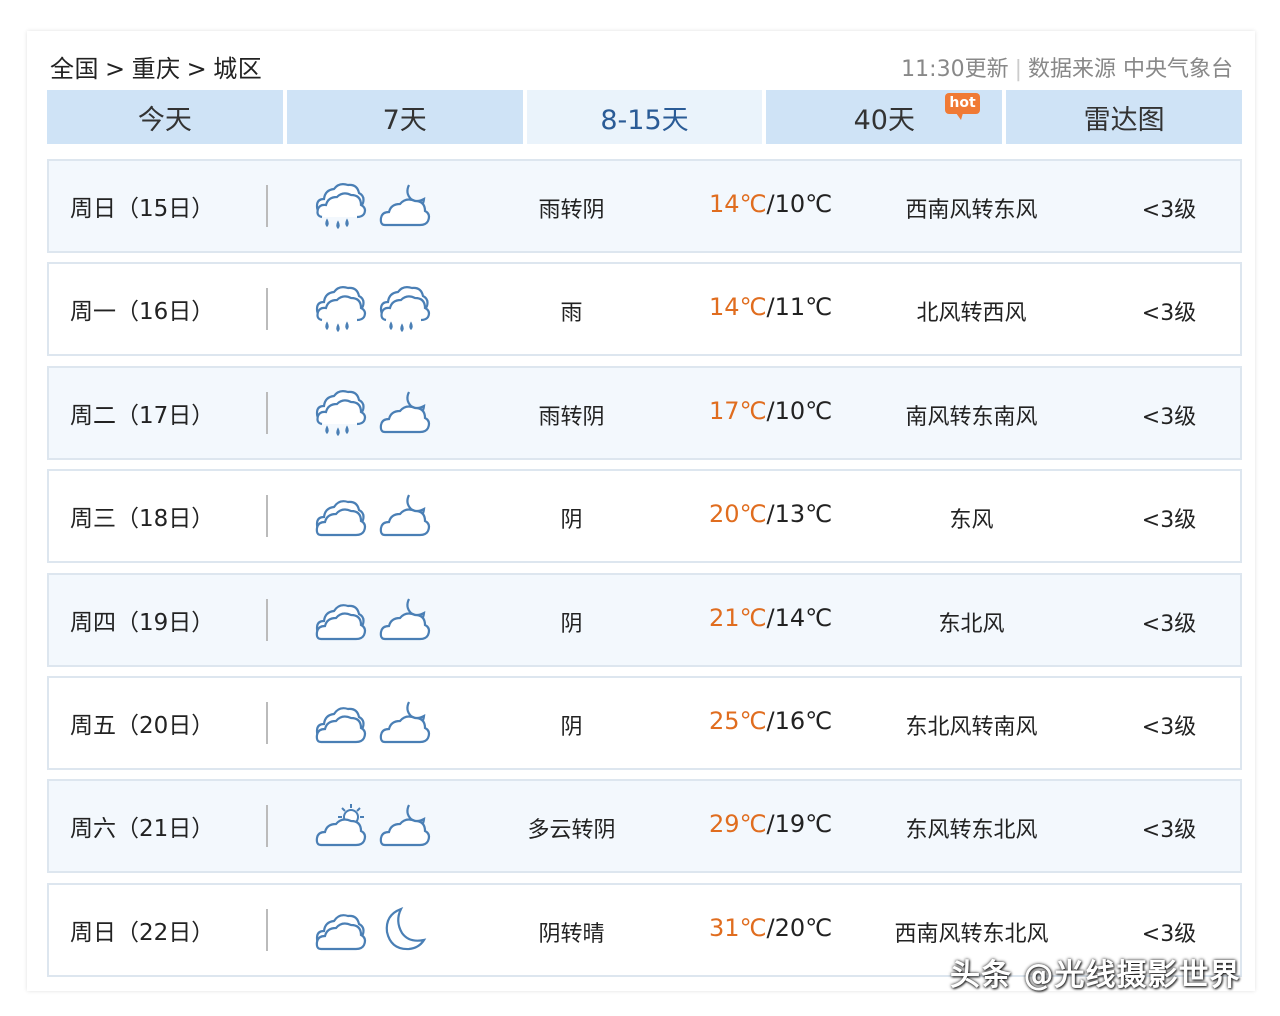 This screenshot has width=1280, height=1016. What do you see at coordinates (771, 514) in the screenshot?
I see `temperature: 20℃/13℃` at bounding box center [771, 514].